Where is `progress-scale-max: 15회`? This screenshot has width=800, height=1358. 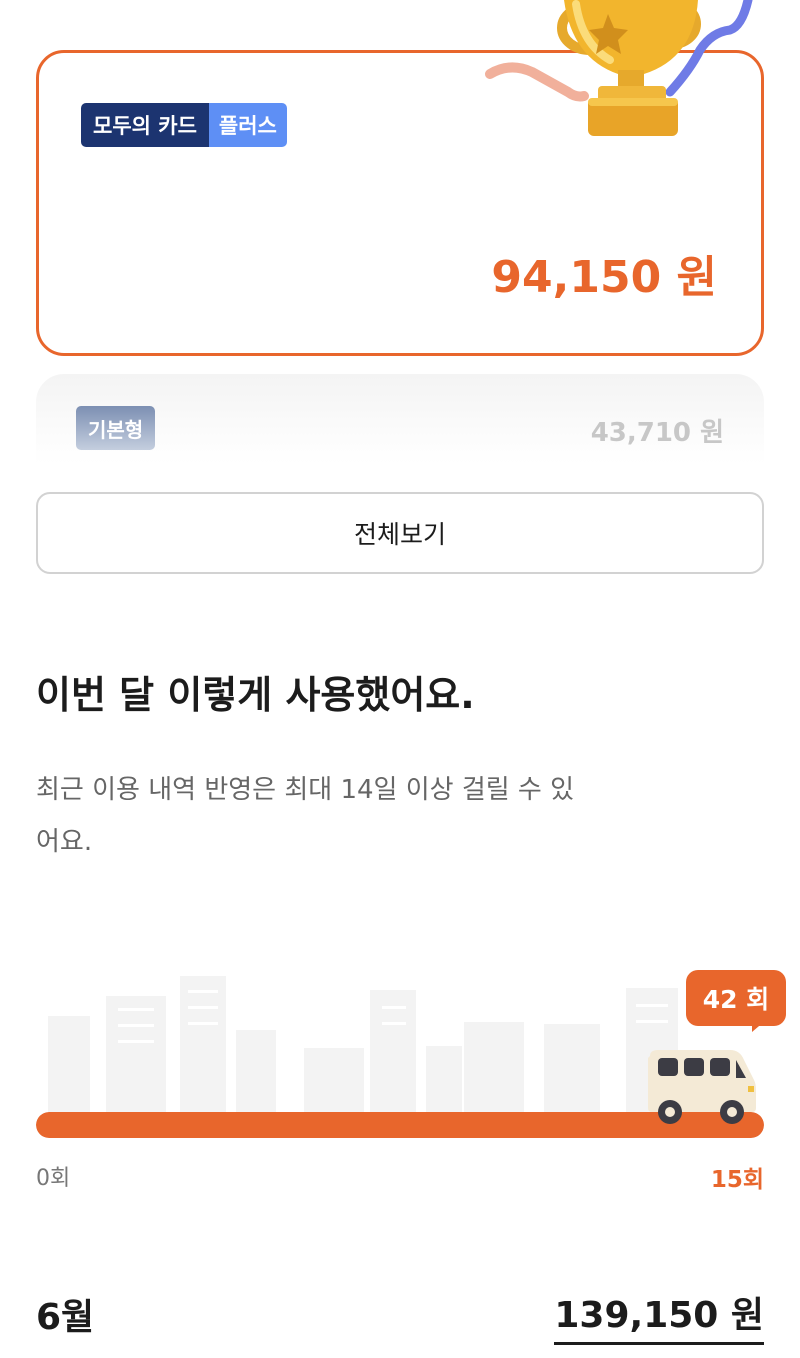 progress-scale-max: 15회 is located at coordinates (737, 1180).